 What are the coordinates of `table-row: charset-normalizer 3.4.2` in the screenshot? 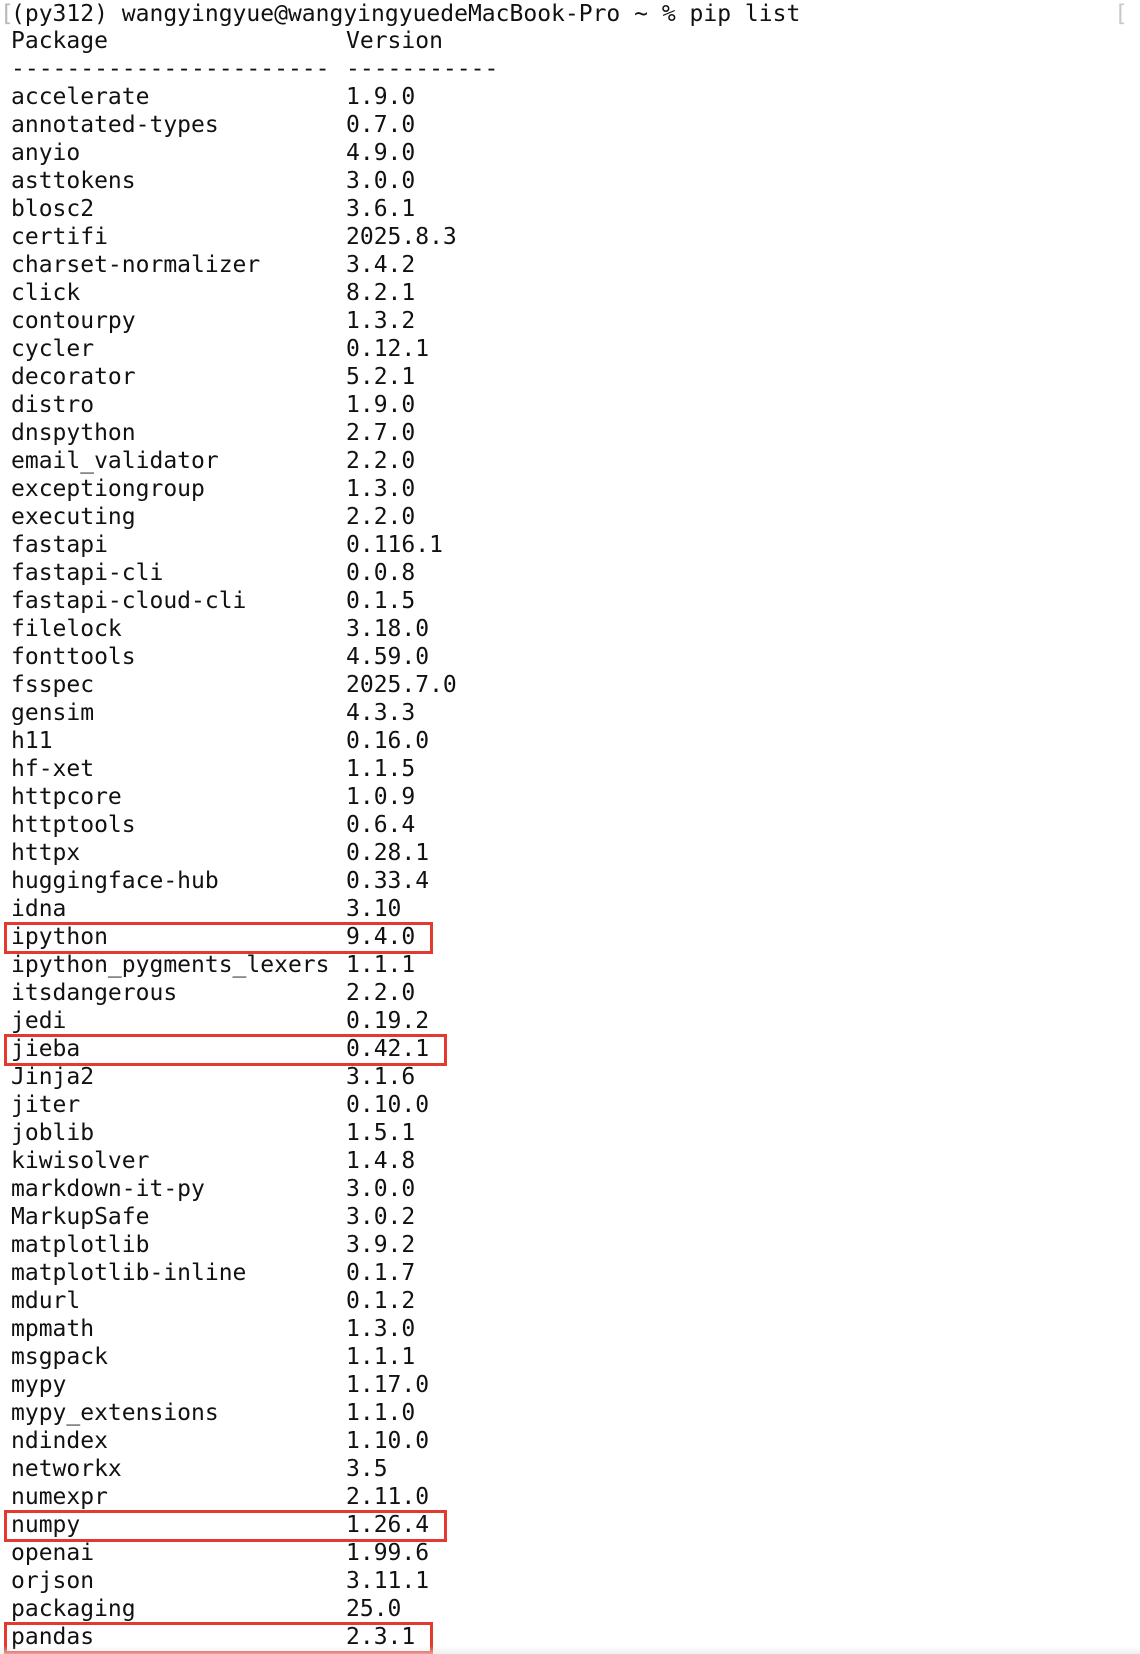 It's located at (570, 265).